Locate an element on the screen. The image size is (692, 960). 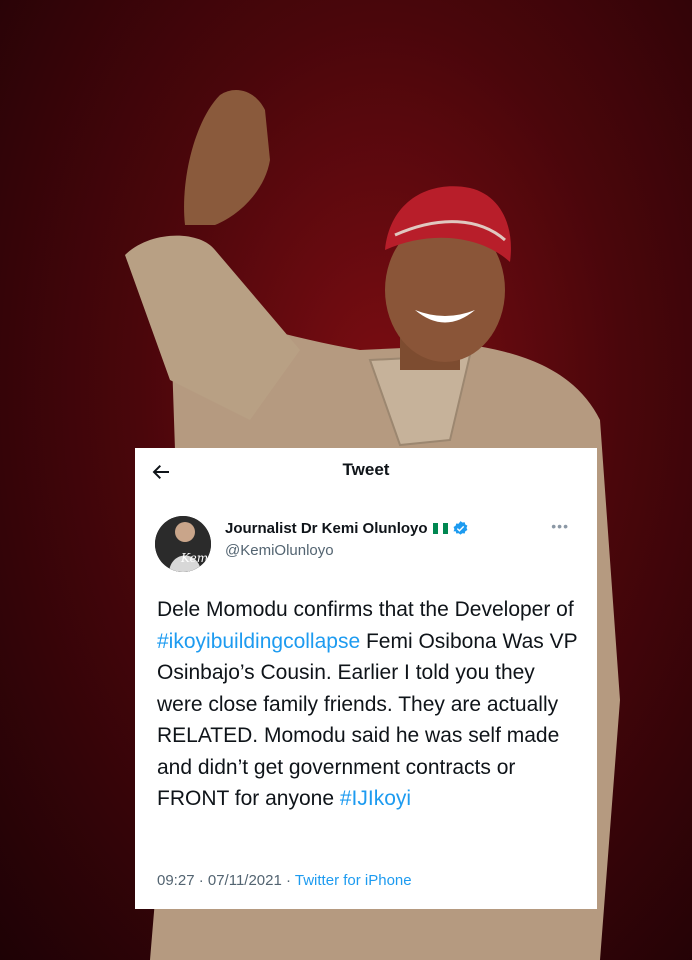
tweet-header: Tweet is located at coordinates (366, 472).